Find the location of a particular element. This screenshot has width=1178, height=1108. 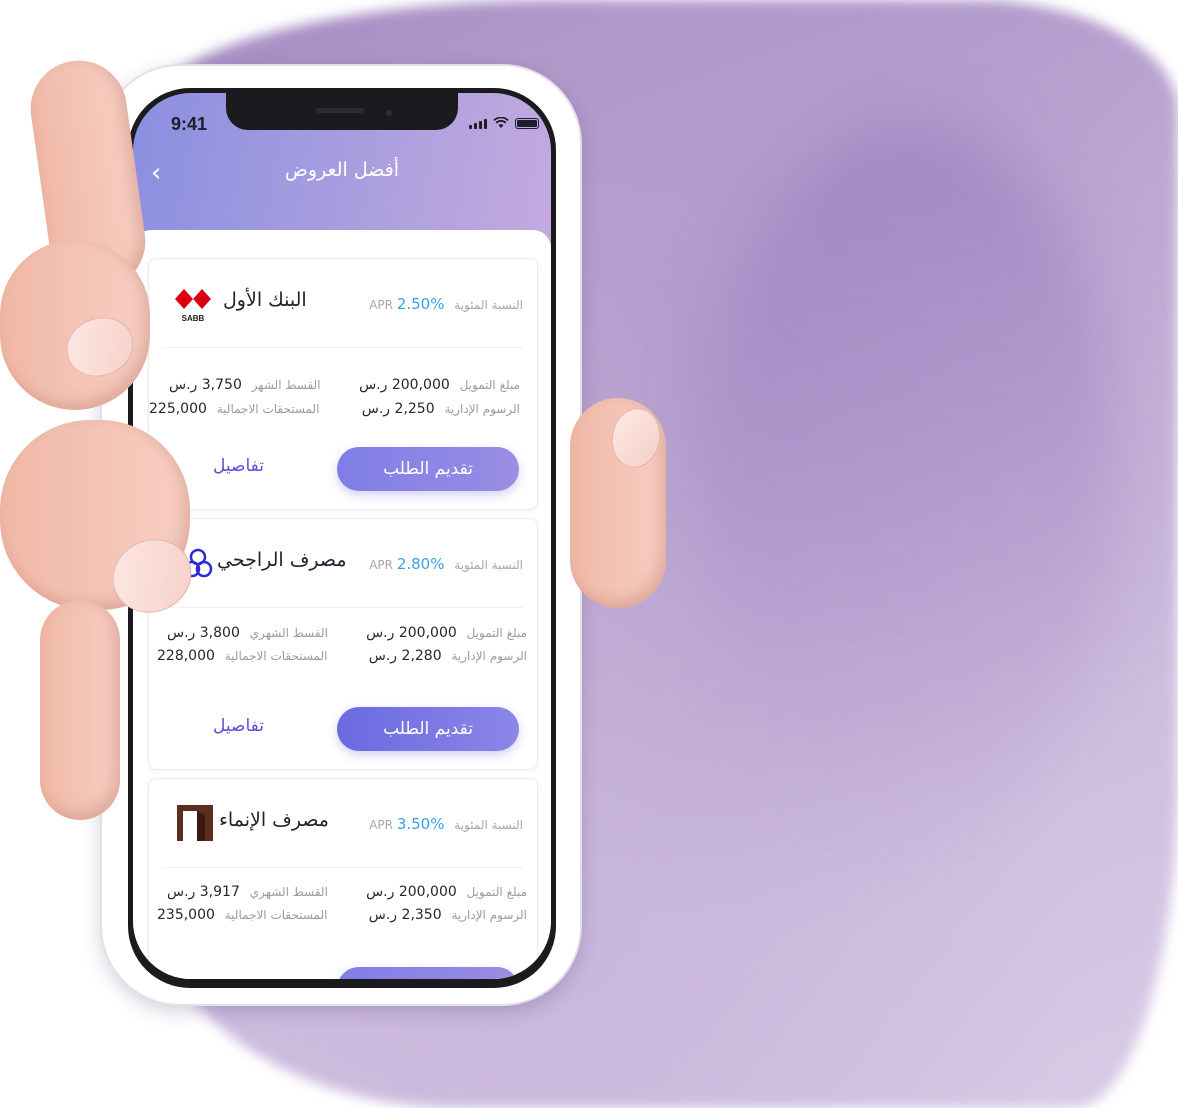

offer-card-header: النسبة المئوية APR 2.80% مصرف الراجحي is located at coordinates (343, 563).